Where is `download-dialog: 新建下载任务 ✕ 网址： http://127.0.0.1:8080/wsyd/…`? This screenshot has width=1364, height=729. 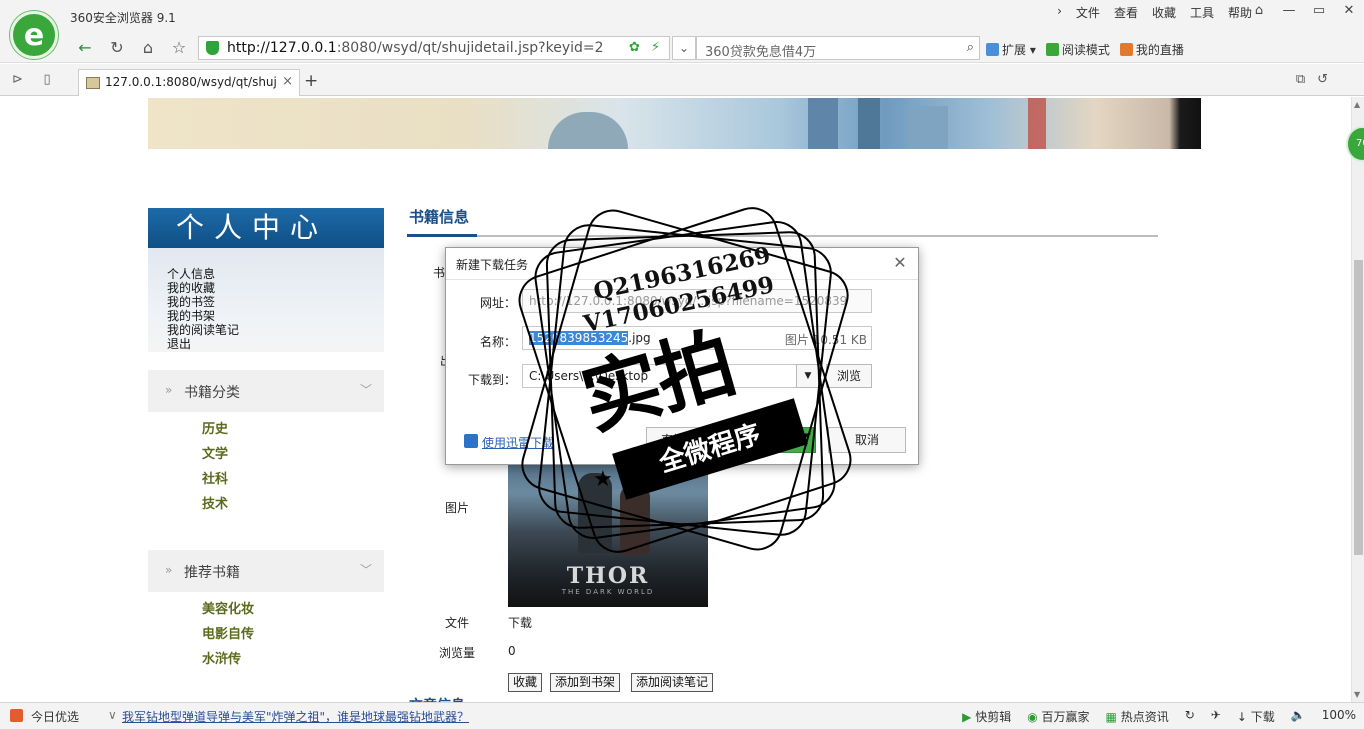
download-dialog: 新建下载任务 ✕ 网址： http://127.0.0.1:8080/wsyd/… is located at coordinates (682, 356).